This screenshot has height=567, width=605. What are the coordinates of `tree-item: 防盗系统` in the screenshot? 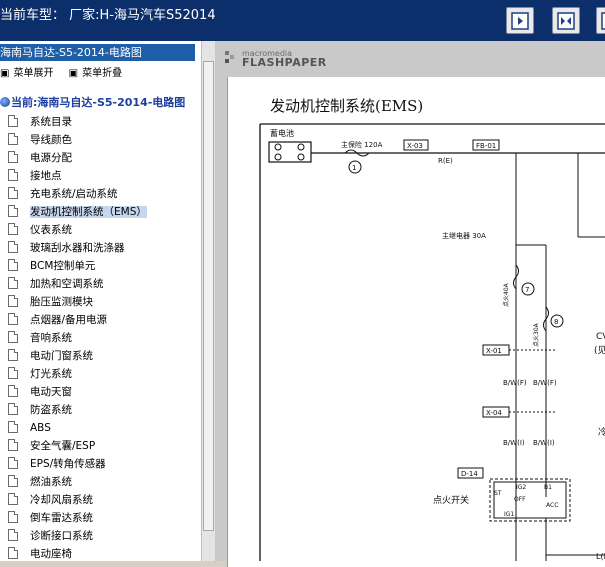 It's located at (40, 410).